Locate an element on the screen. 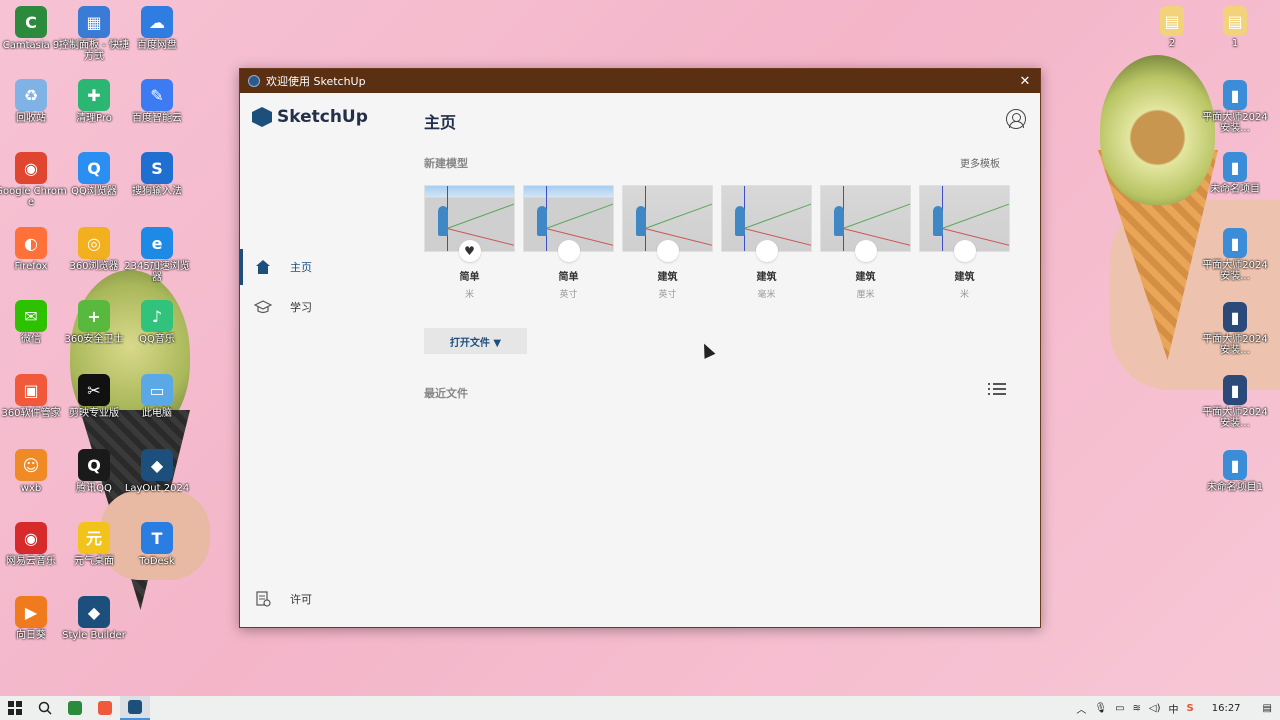 The width and height of the screenshot is (1280, 720). app-icon: ♻ is located at coordinates (31, 95).